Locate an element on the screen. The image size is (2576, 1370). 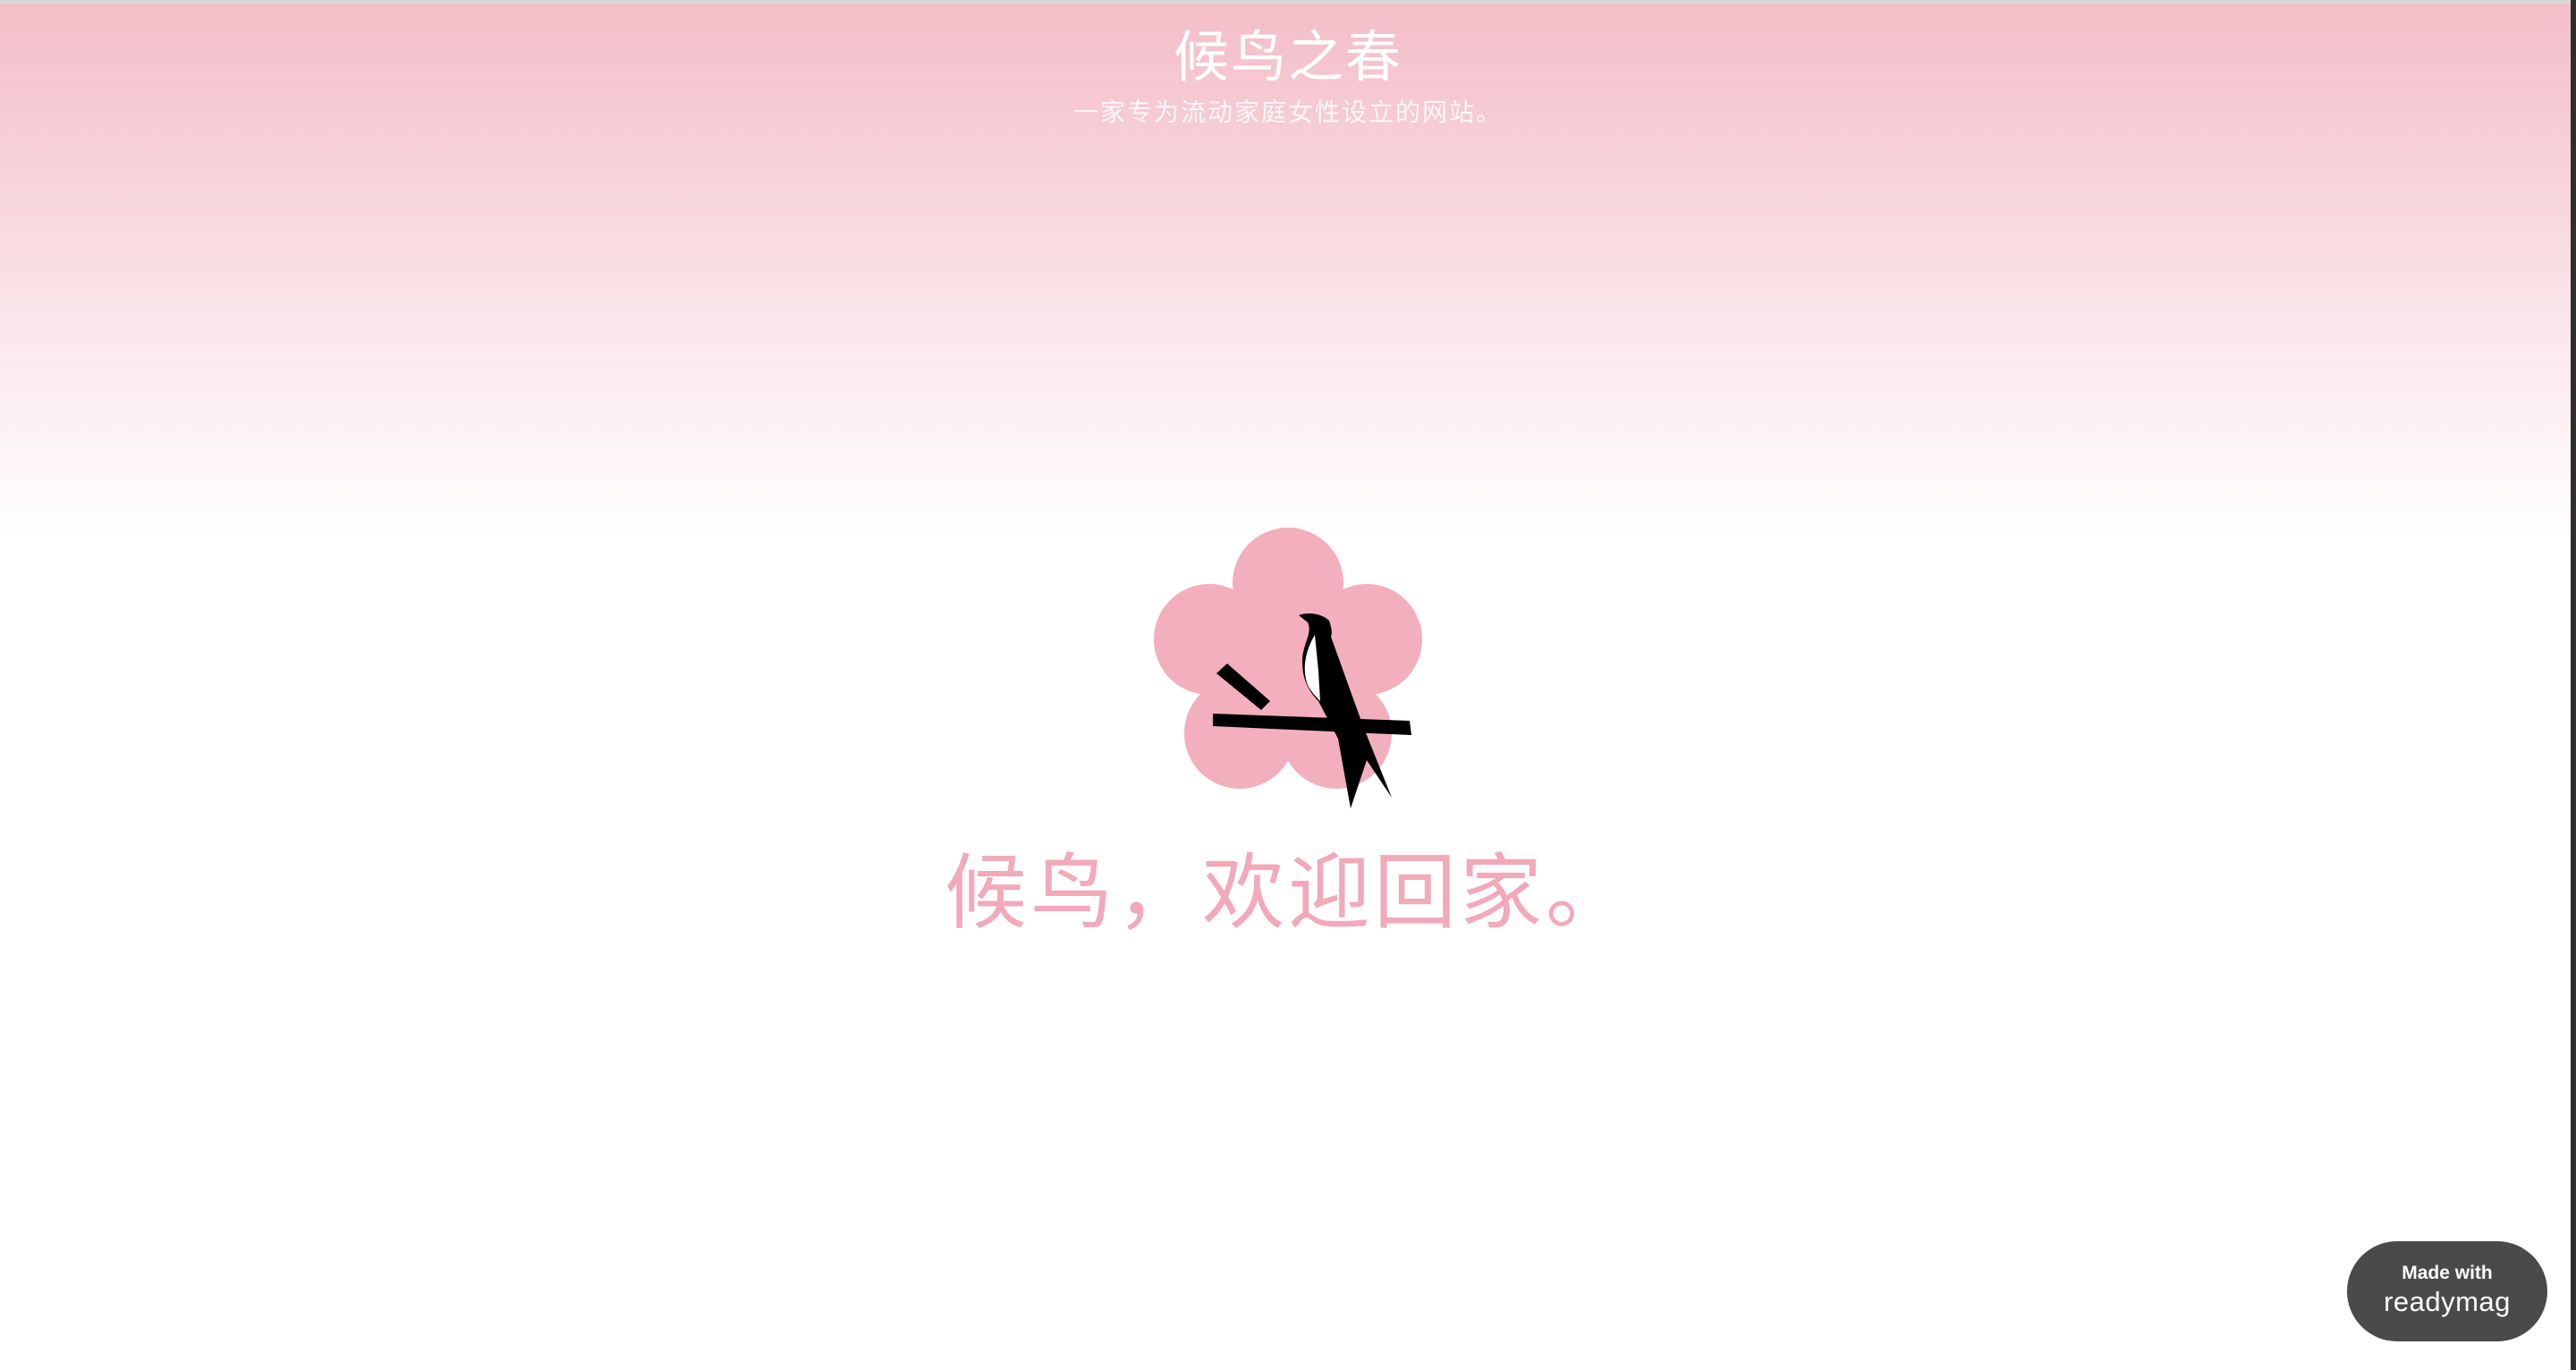
badge-caption: Made with is located at coordinates (2447, 1273).